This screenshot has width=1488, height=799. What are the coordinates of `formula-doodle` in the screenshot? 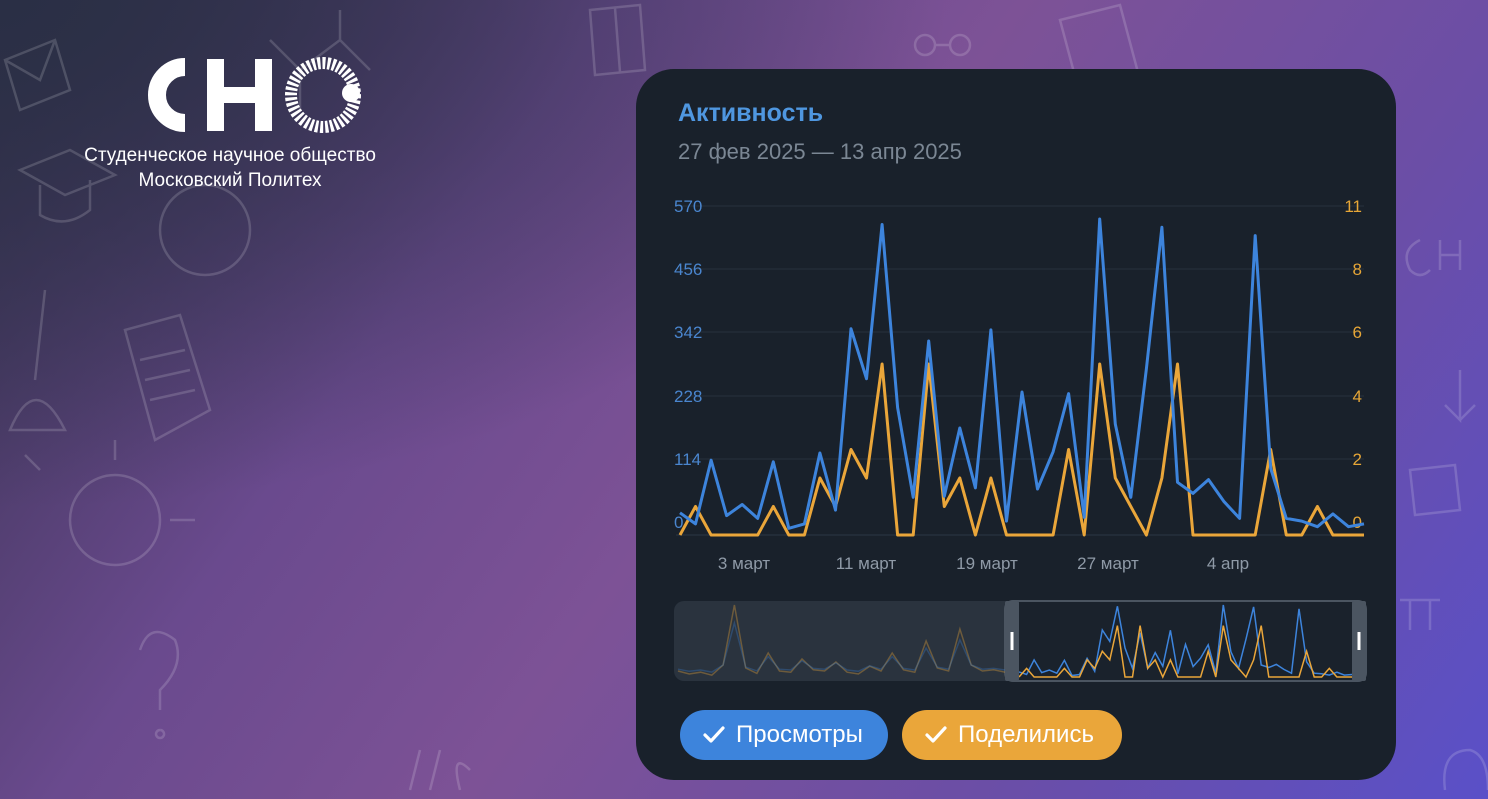 It's located at (439, 770).